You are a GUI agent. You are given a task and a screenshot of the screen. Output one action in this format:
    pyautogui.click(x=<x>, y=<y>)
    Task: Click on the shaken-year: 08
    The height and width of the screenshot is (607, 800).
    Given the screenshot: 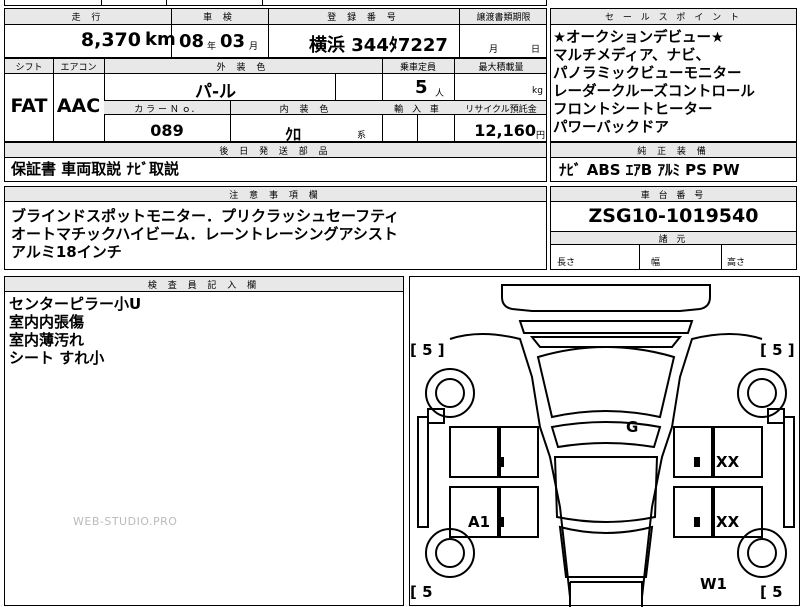 What is the action you would take?
    pyautogui.click(x=192, y=41)
    